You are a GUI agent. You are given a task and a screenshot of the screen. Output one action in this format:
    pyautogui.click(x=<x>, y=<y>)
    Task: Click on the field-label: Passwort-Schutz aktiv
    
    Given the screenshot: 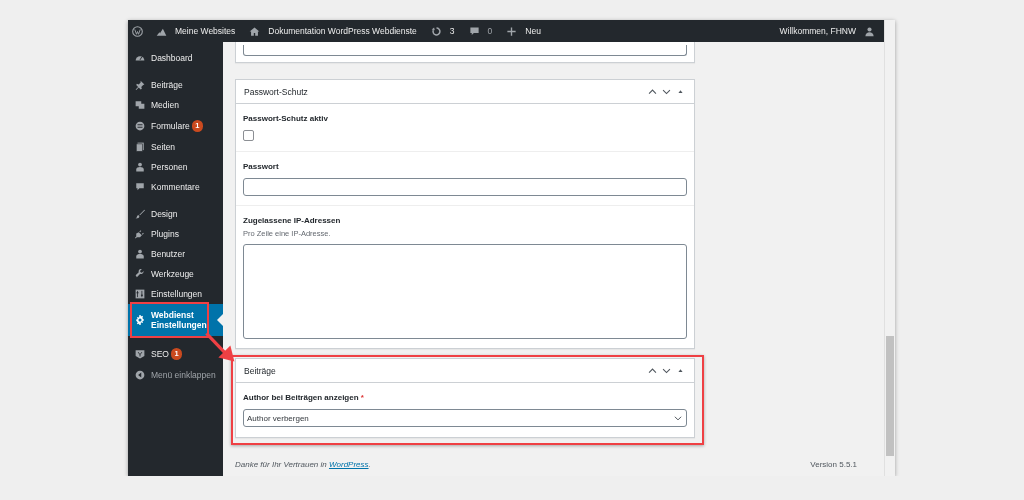 What is the action you would take?
    pyautogui.click(x=286, y=118)
    